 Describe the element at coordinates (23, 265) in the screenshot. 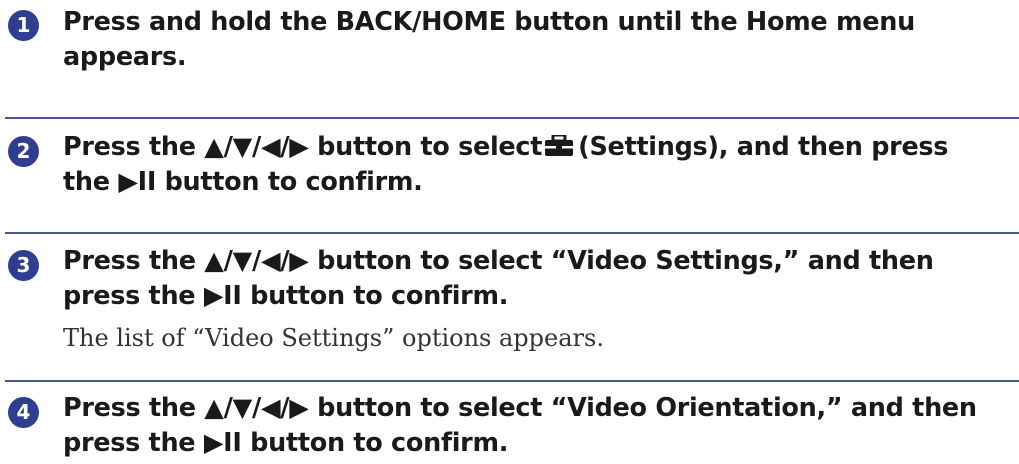

I see `step-number-badge: 3` at that location.